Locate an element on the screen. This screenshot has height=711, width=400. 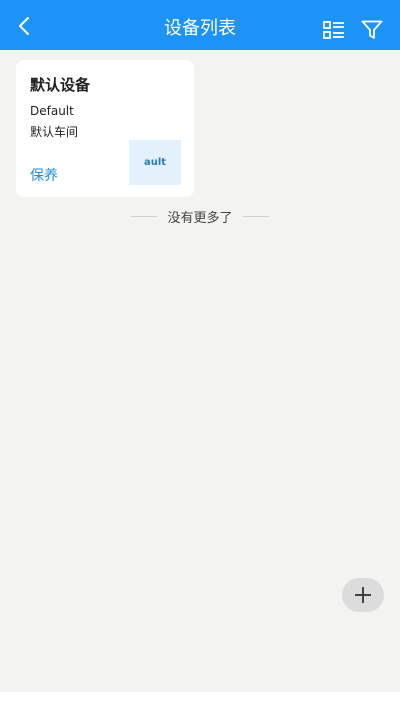
list-end-text: 没有更多了 is located at coordinates (200, 218).